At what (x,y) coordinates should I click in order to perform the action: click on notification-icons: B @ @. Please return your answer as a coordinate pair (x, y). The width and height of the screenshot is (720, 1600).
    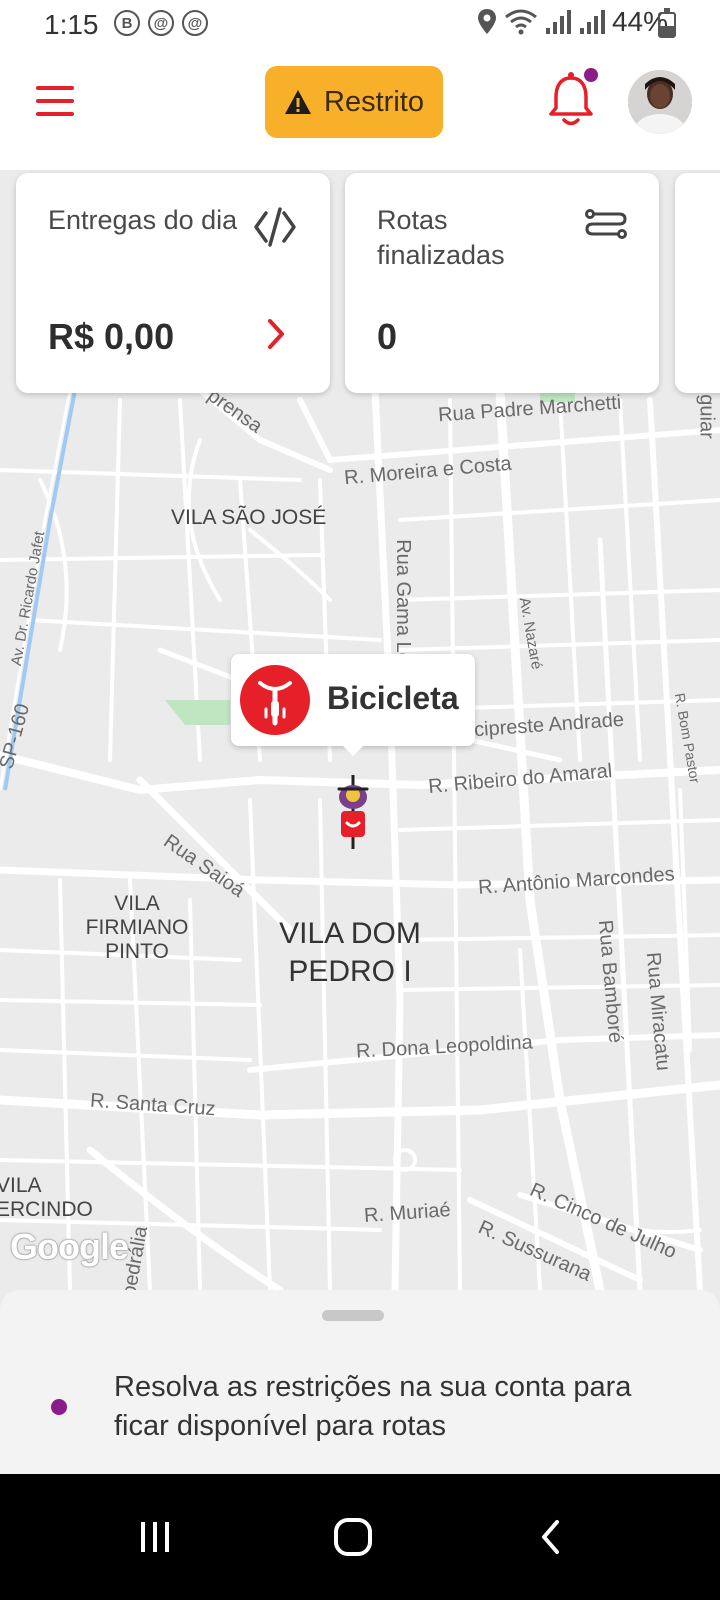
    Looking at the image, I should click on (161, 23).